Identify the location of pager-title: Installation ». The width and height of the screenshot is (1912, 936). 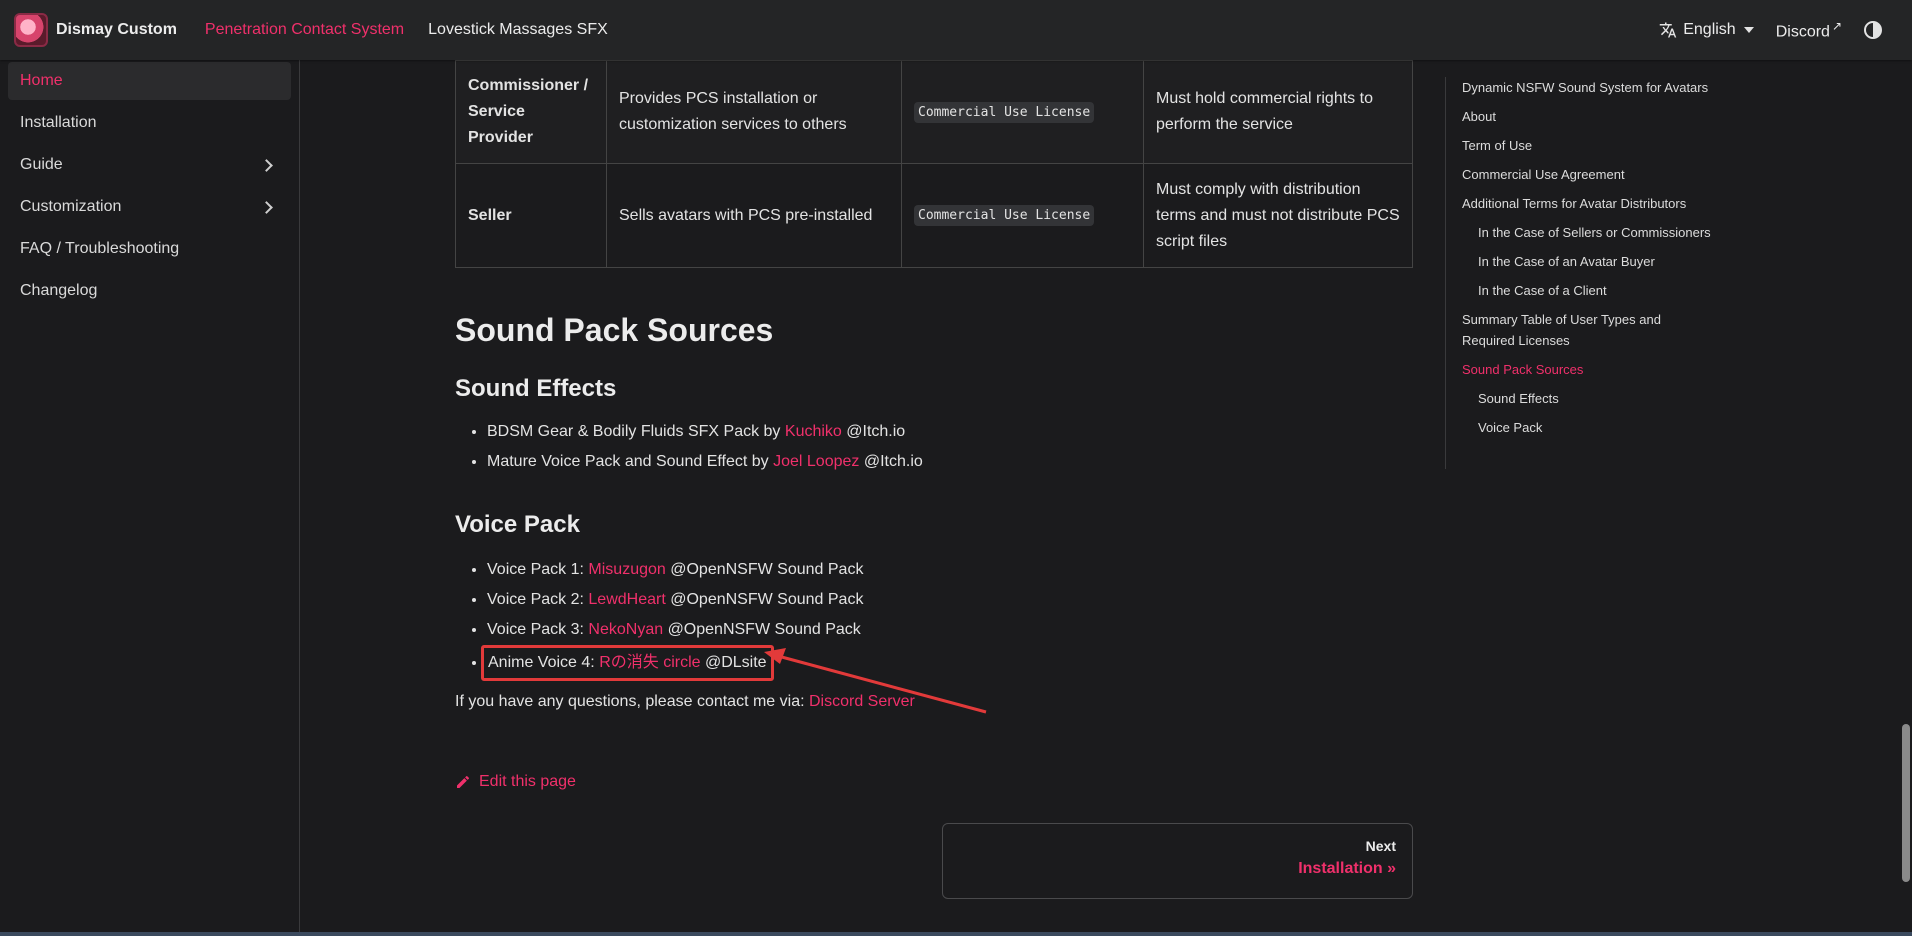
(1347, 868).